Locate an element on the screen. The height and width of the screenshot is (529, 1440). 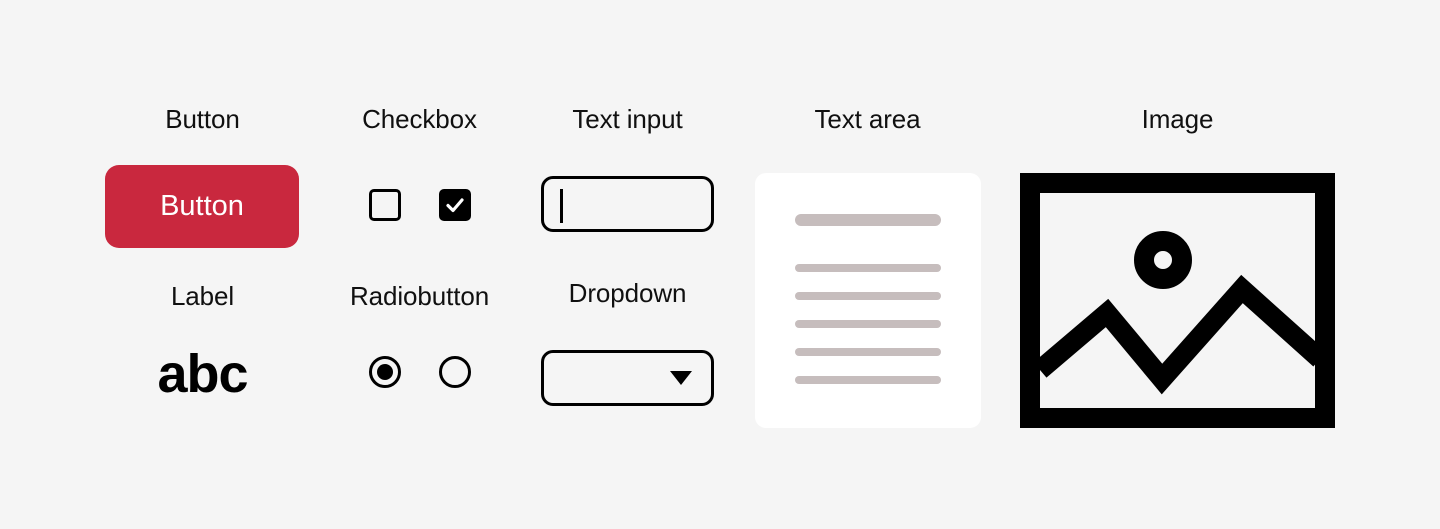
text-area-lines is located at coordinates (868, 299).